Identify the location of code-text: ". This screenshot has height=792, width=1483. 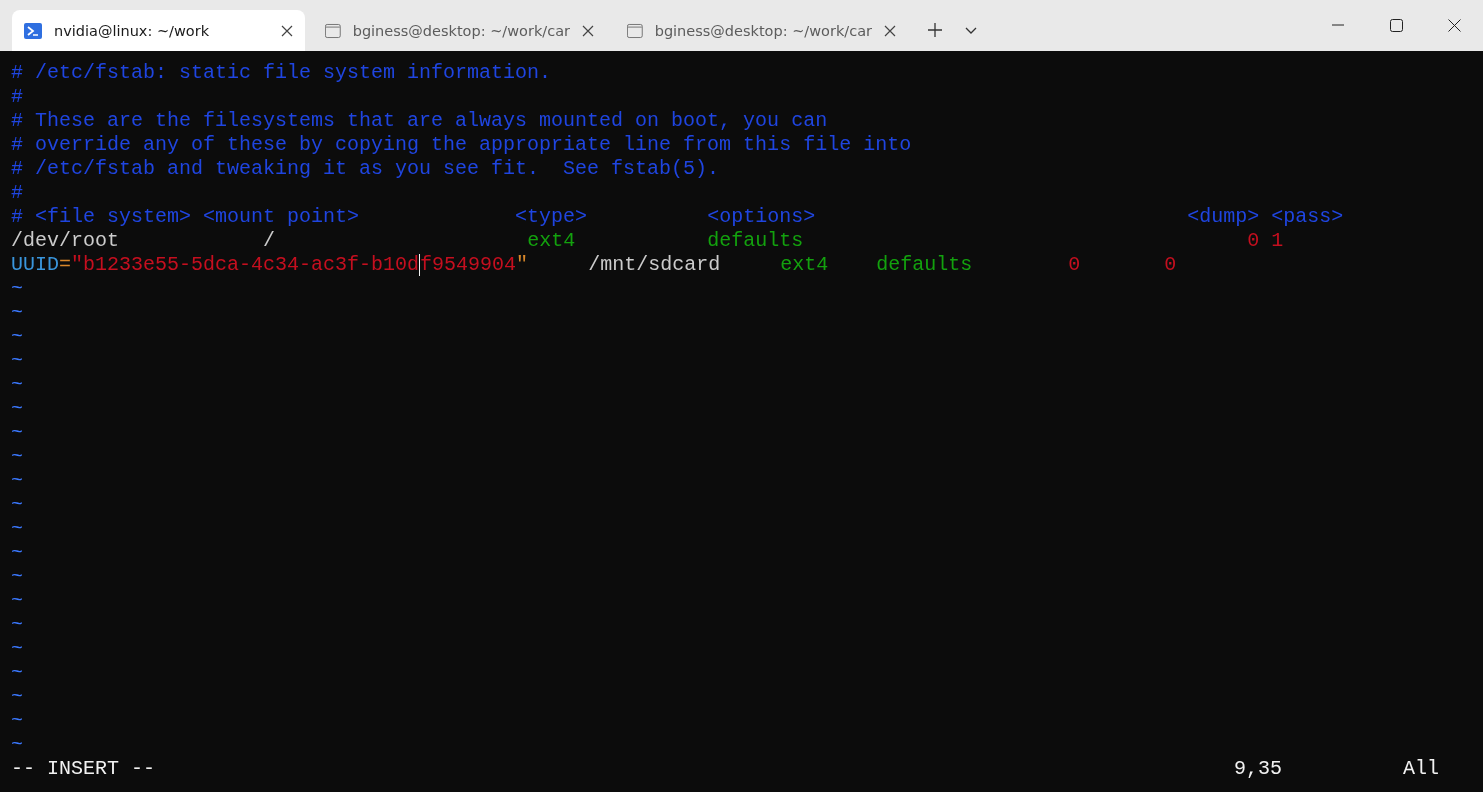
(522, 265).